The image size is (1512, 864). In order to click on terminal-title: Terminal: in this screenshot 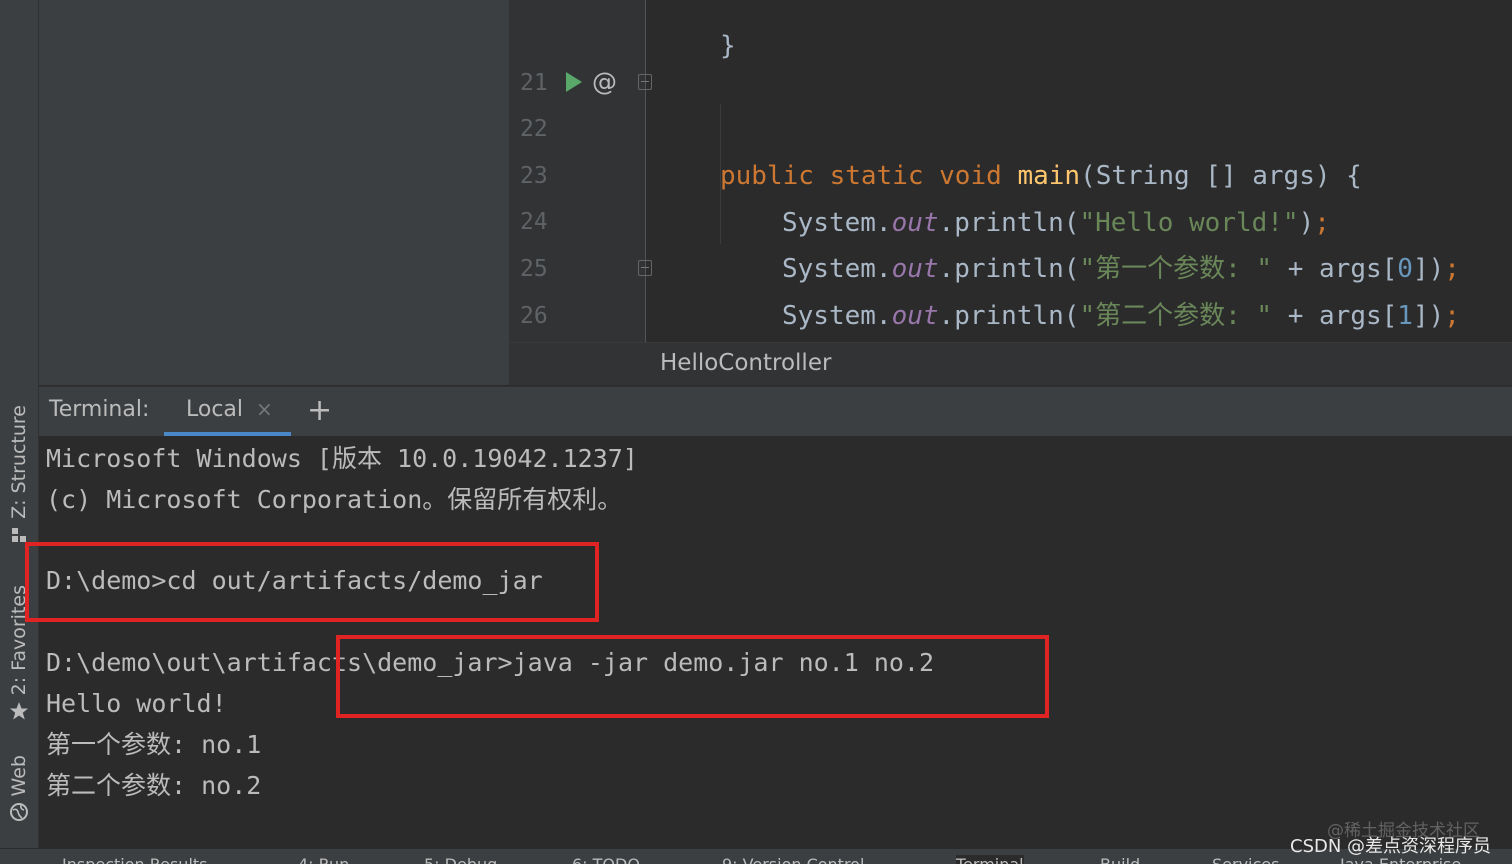, I will do `click(99, 409)`.